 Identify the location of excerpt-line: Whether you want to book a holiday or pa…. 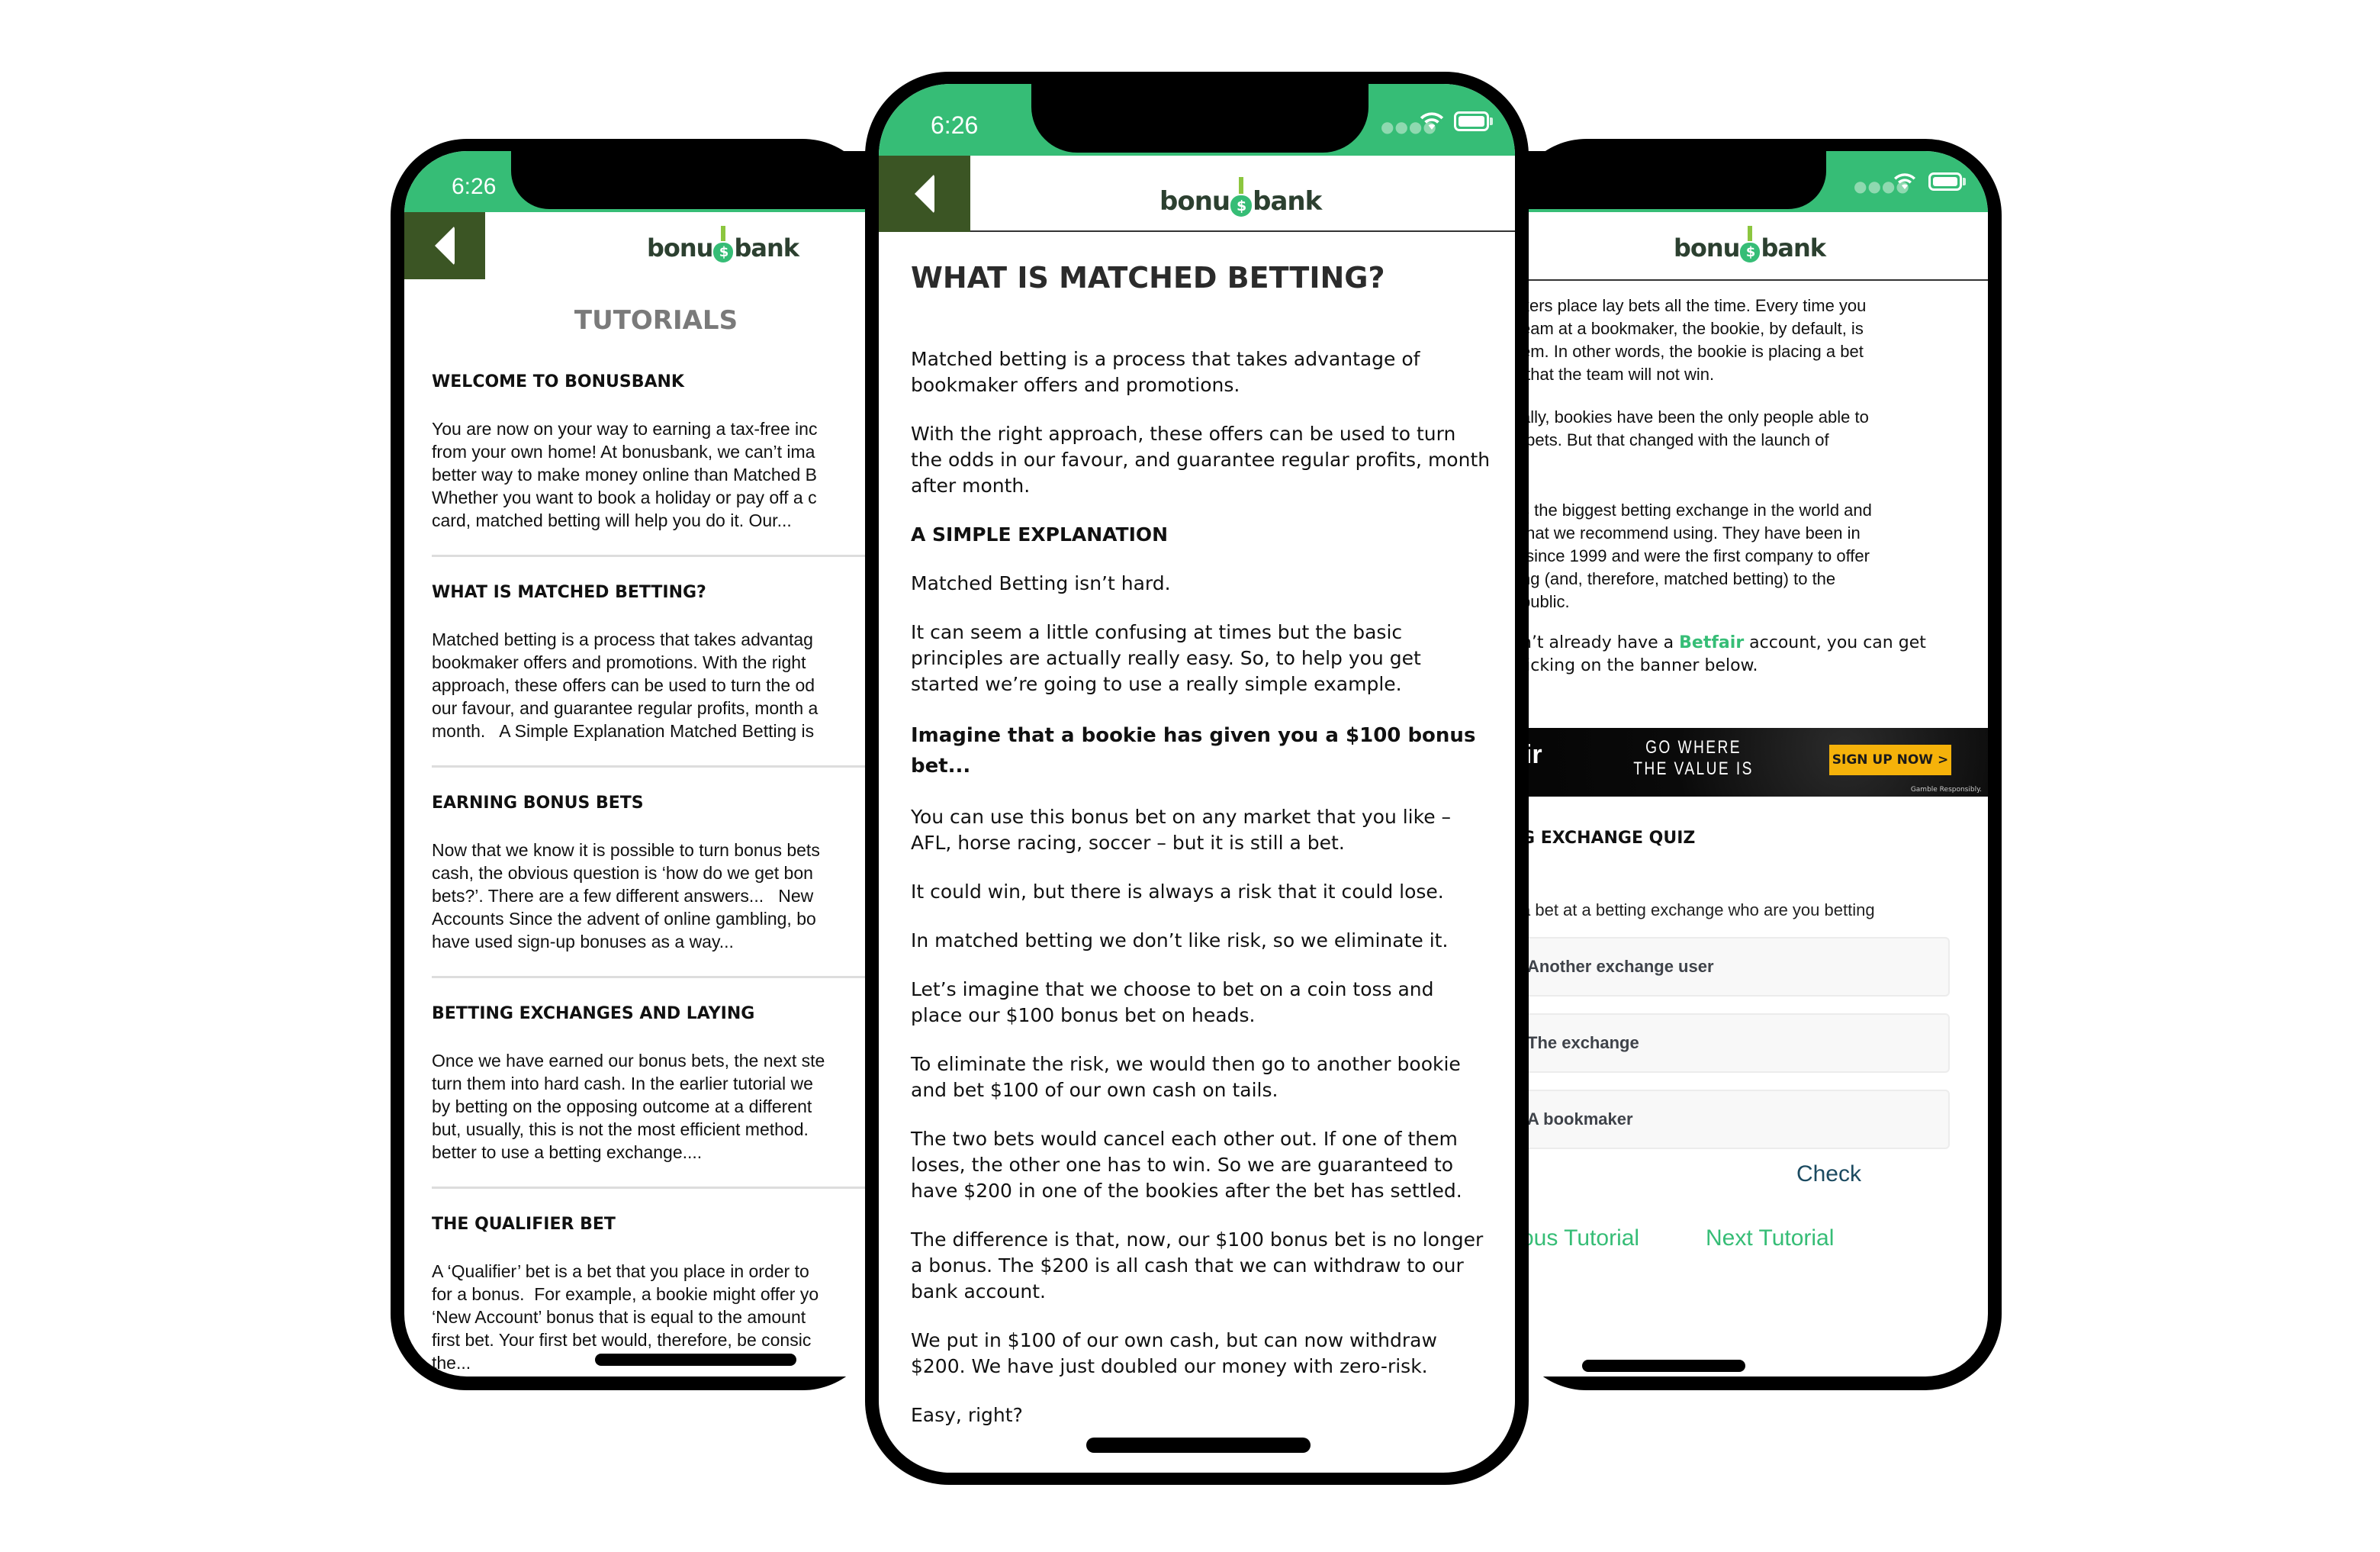
(624, 497).